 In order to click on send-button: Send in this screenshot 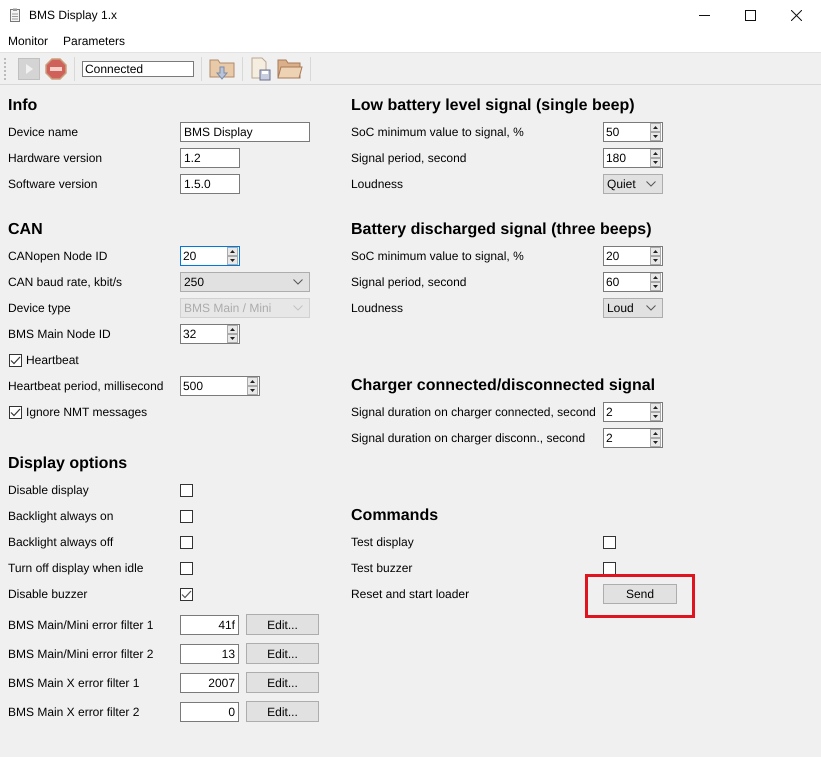, I will do `click(640, 594)`.